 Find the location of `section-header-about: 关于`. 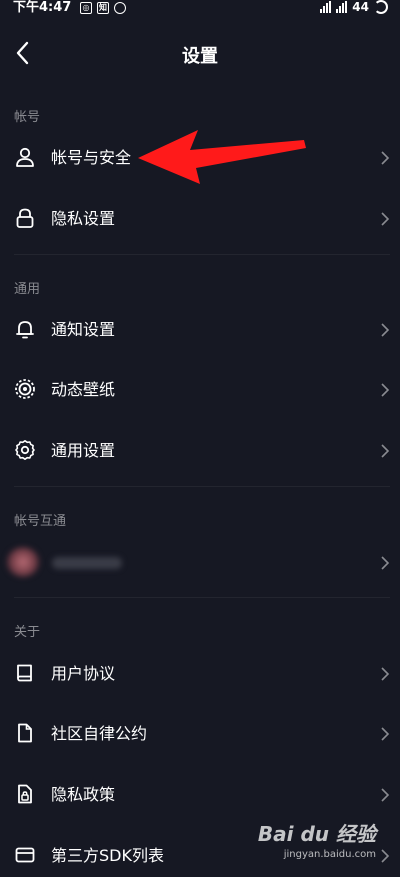

section-header-about: 关于 is located at coordinates (27, 632).